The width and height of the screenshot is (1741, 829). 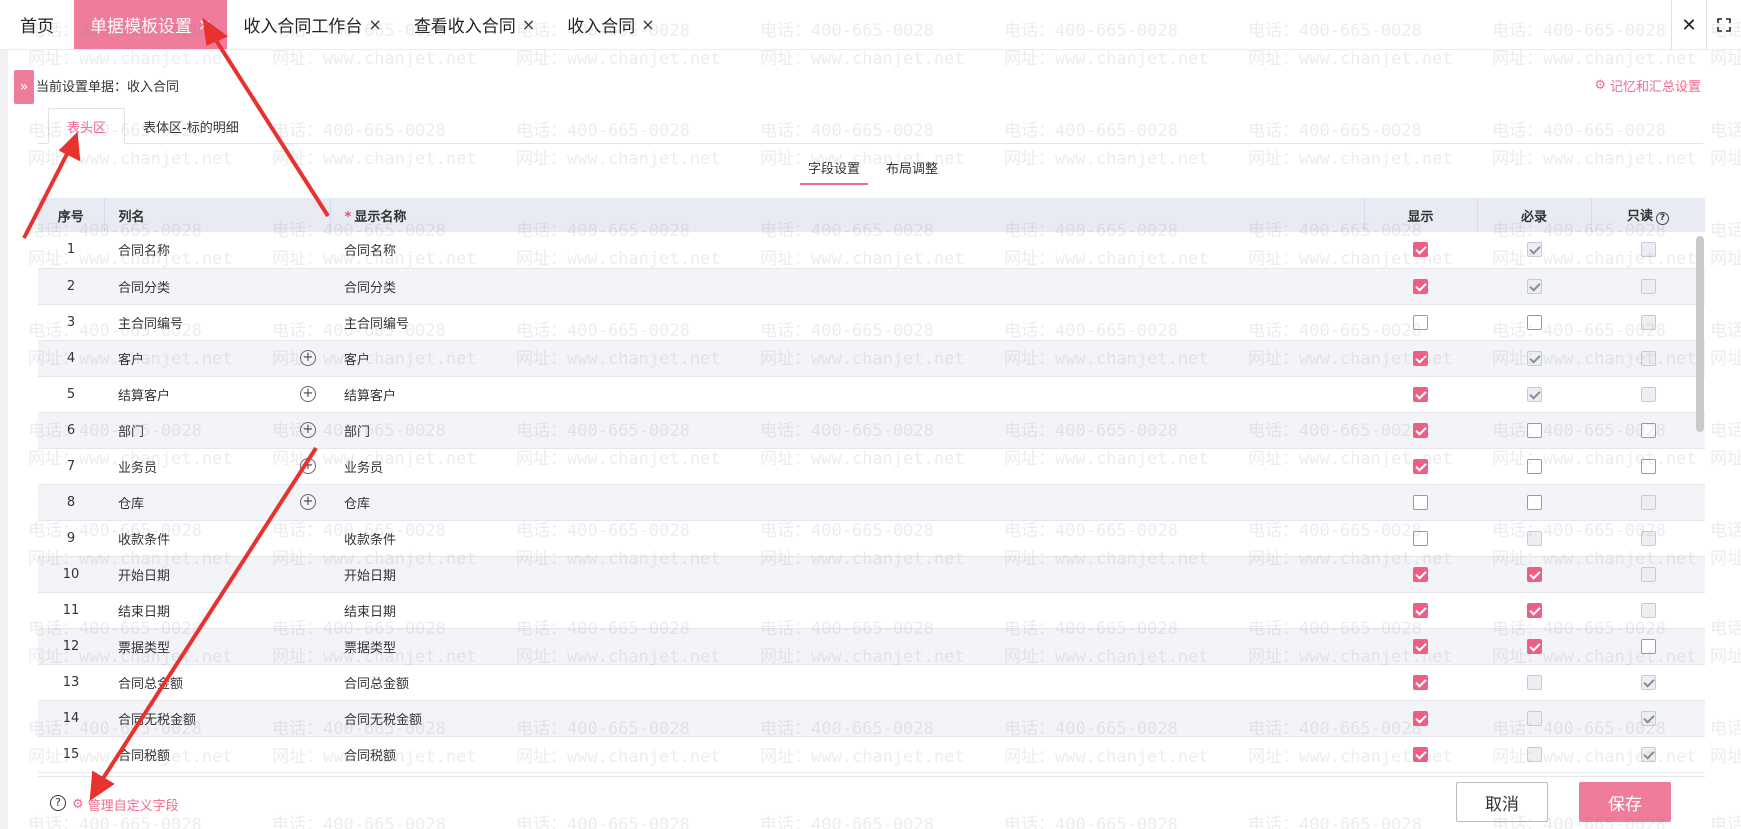 What do you see at coordinates (1502, 802) in the screenshot?
I see `cancel-button: 取消` at bounding box center [1502, 802].